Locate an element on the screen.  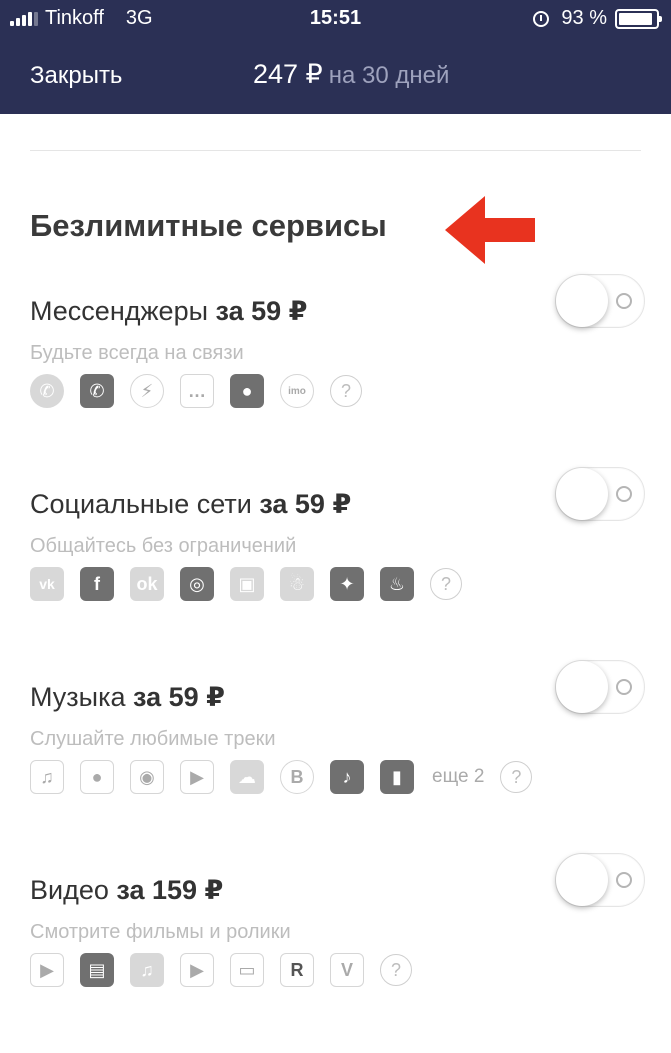
youtube-tv-icon: ▭ is located at coordinates (247, 970).